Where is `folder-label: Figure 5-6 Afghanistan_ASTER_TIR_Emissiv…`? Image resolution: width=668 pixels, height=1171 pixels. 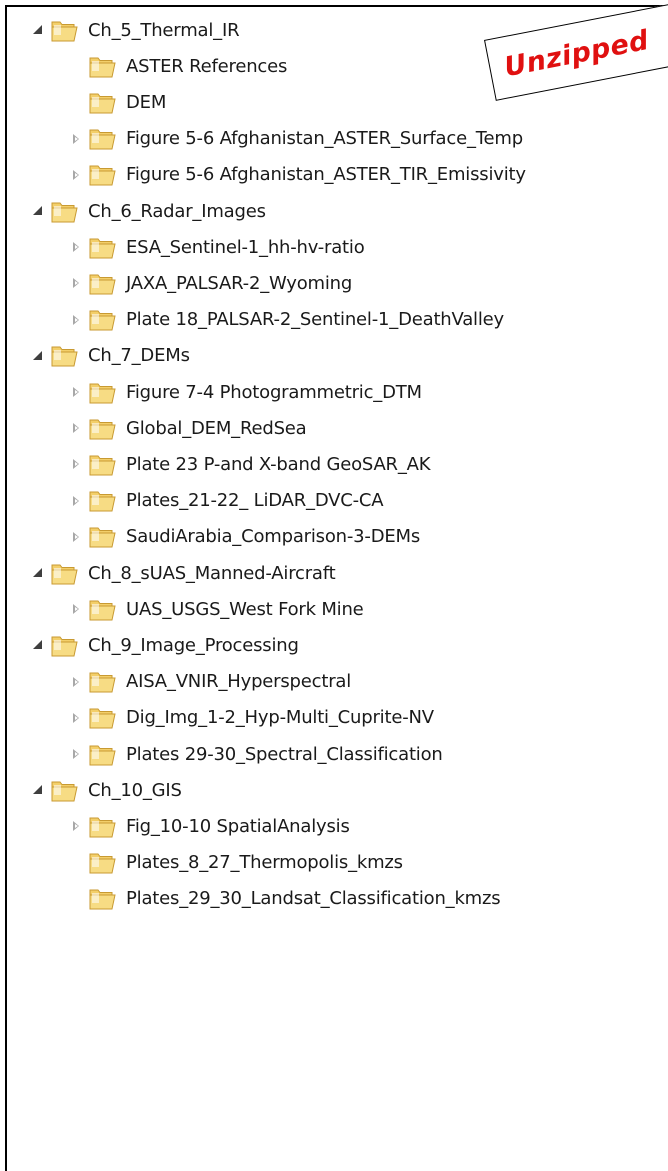
folder-label: Figure 5-6 Afghanistan_ASTER_TIR_Emissiv… is located at coordinates (326, 175).